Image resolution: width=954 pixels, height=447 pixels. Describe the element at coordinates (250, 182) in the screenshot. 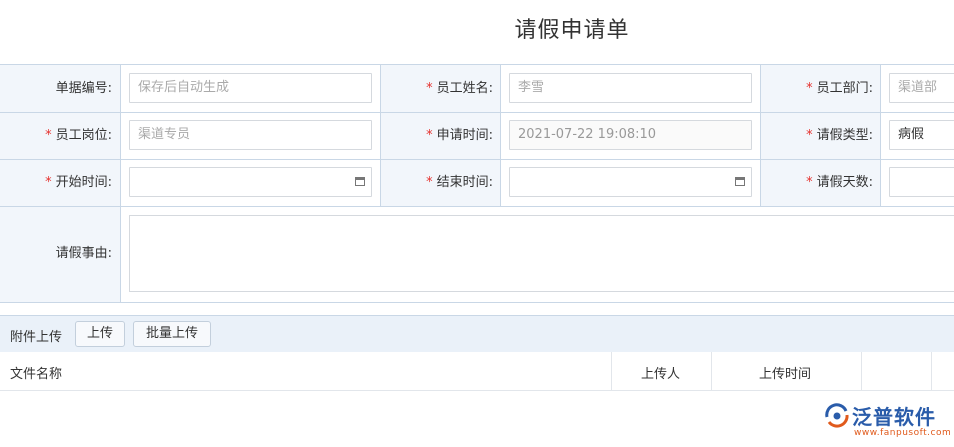

I see `start-time-input` at that location.